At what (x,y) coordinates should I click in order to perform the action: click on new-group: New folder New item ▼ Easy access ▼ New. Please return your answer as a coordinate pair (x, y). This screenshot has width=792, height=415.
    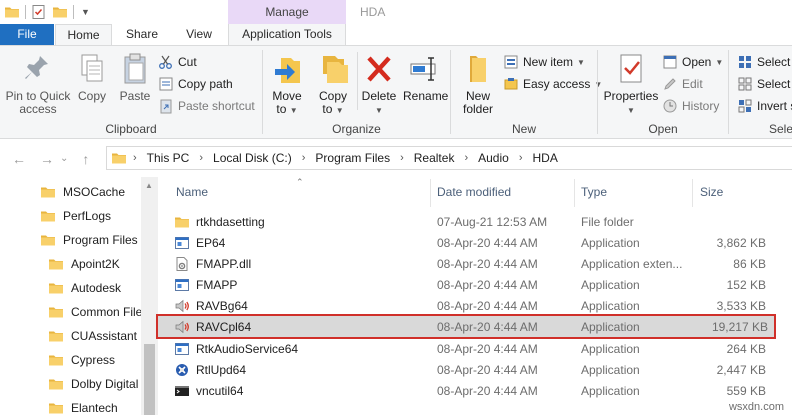
    Looking at the image, I should click on (526, 92).